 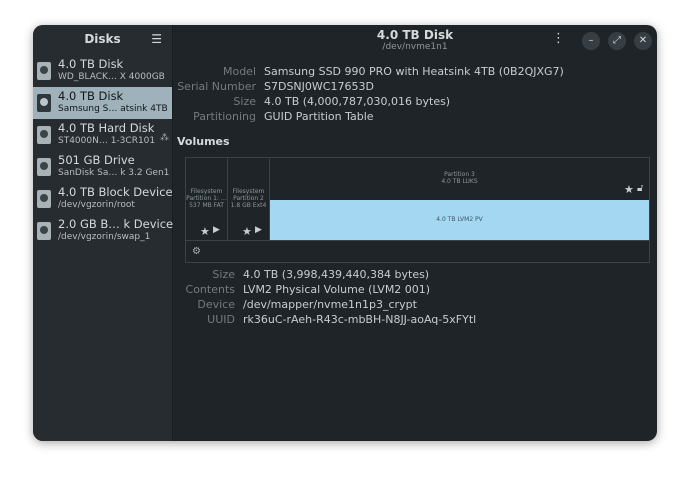 I want to click on hamburger-icon: ☰, so click(x=156, y=39).